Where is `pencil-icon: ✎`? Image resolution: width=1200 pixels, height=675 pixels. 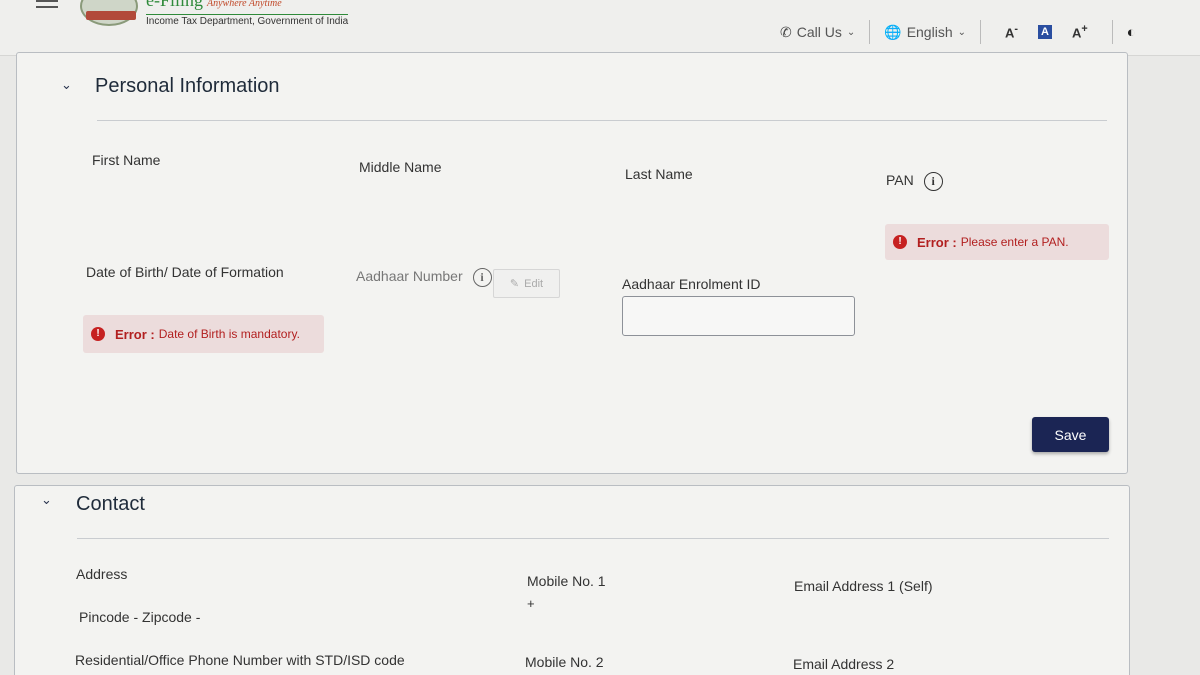
pencil-icon: ✎ is located at coordinates (514, 284).